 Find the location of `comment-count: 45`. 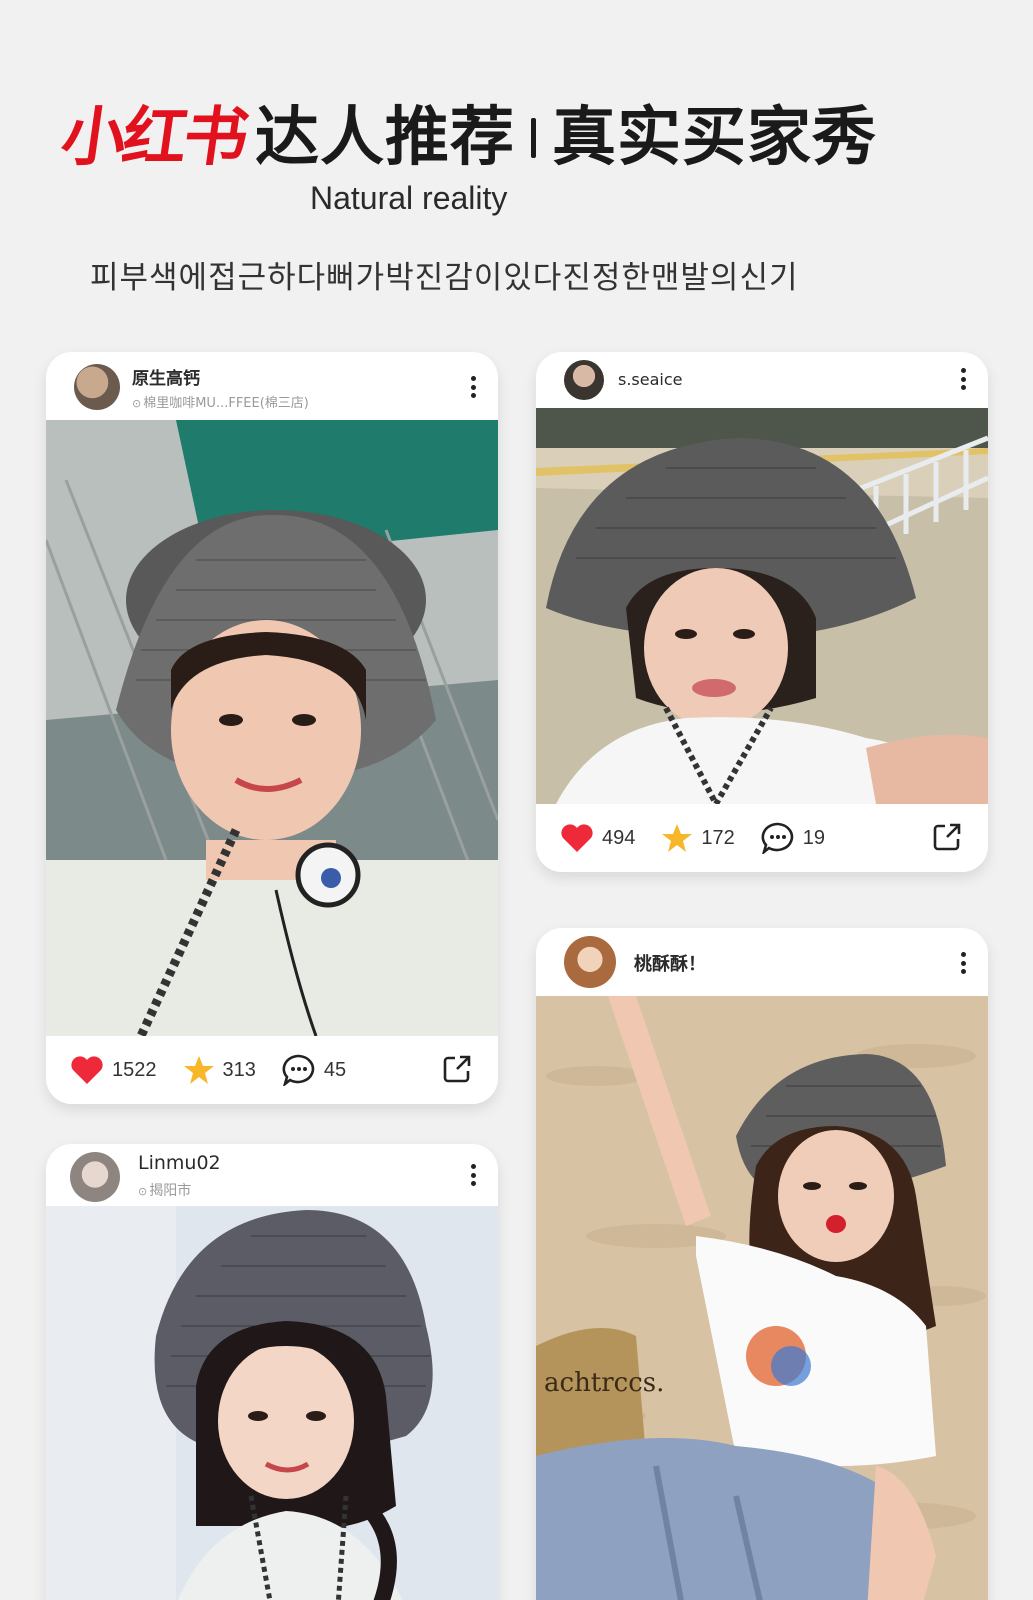

comment-count: 45 is located at coordinates (335, 1069).